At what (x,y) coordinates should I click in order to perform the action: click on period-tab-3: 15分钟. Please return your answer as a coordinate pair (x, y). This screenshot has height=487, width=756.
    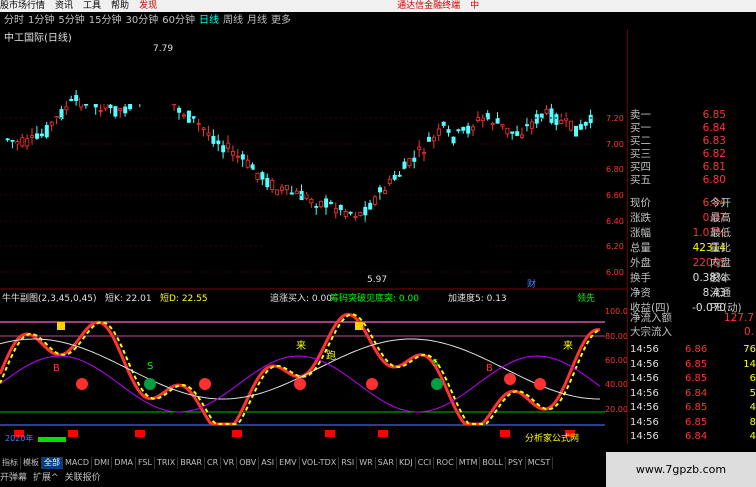
    Looking at the image, I should click on (105, 20).